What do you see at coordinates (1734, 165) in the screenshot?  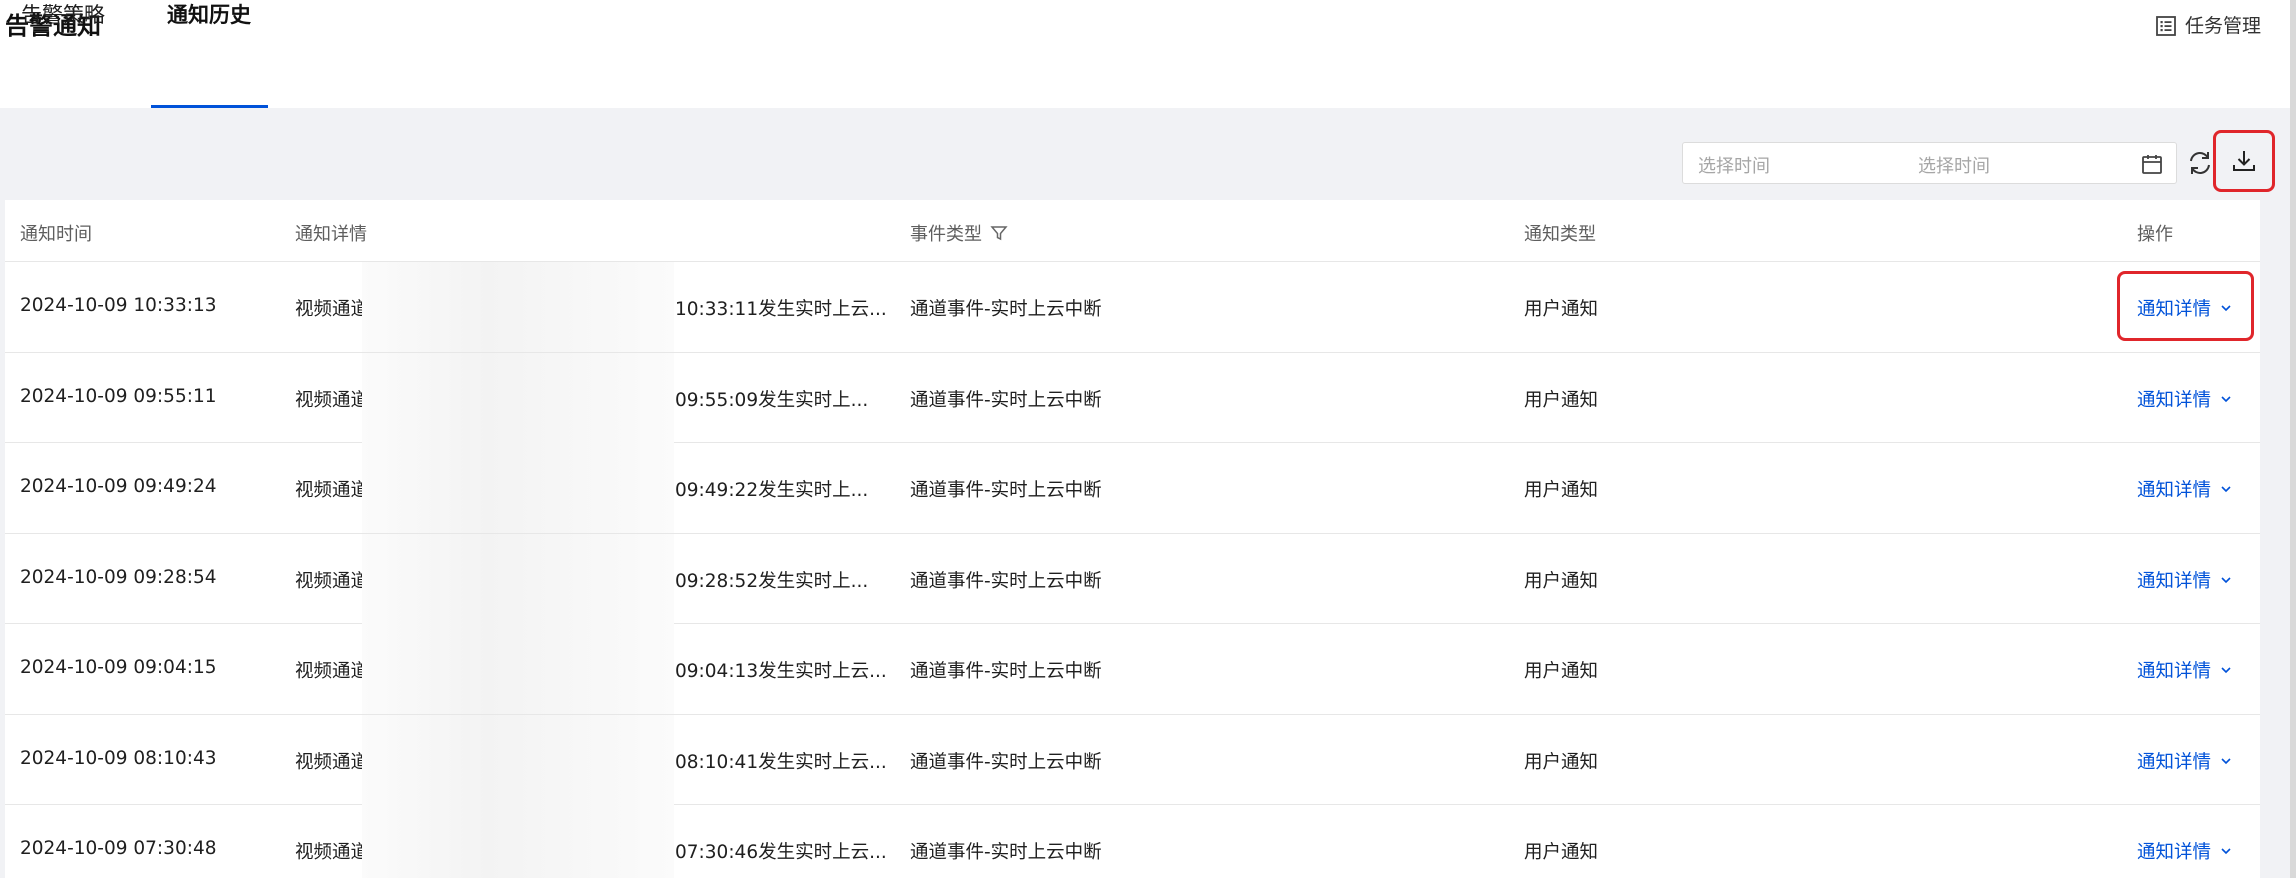 I see `date-start-input: 选择时间` at bounding box center [1734, 165].